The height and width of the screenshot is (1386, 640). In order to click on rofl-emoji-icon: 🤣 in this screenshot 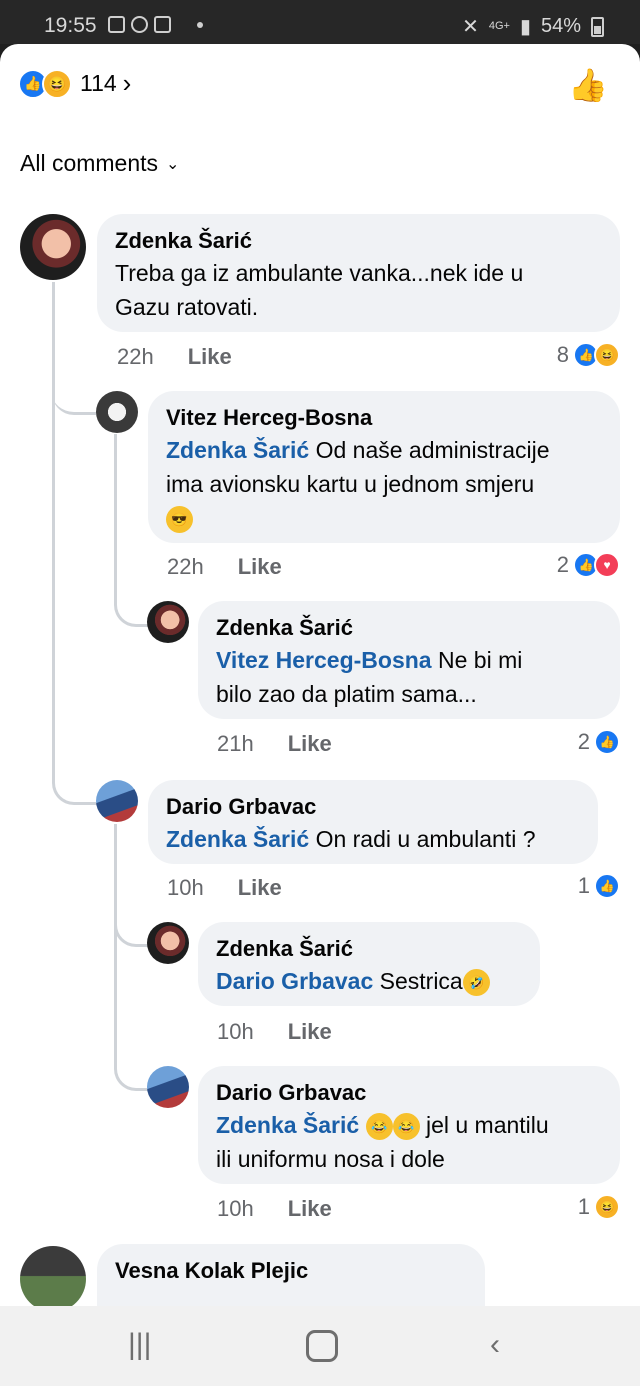, I will do `click(476, 983)`.